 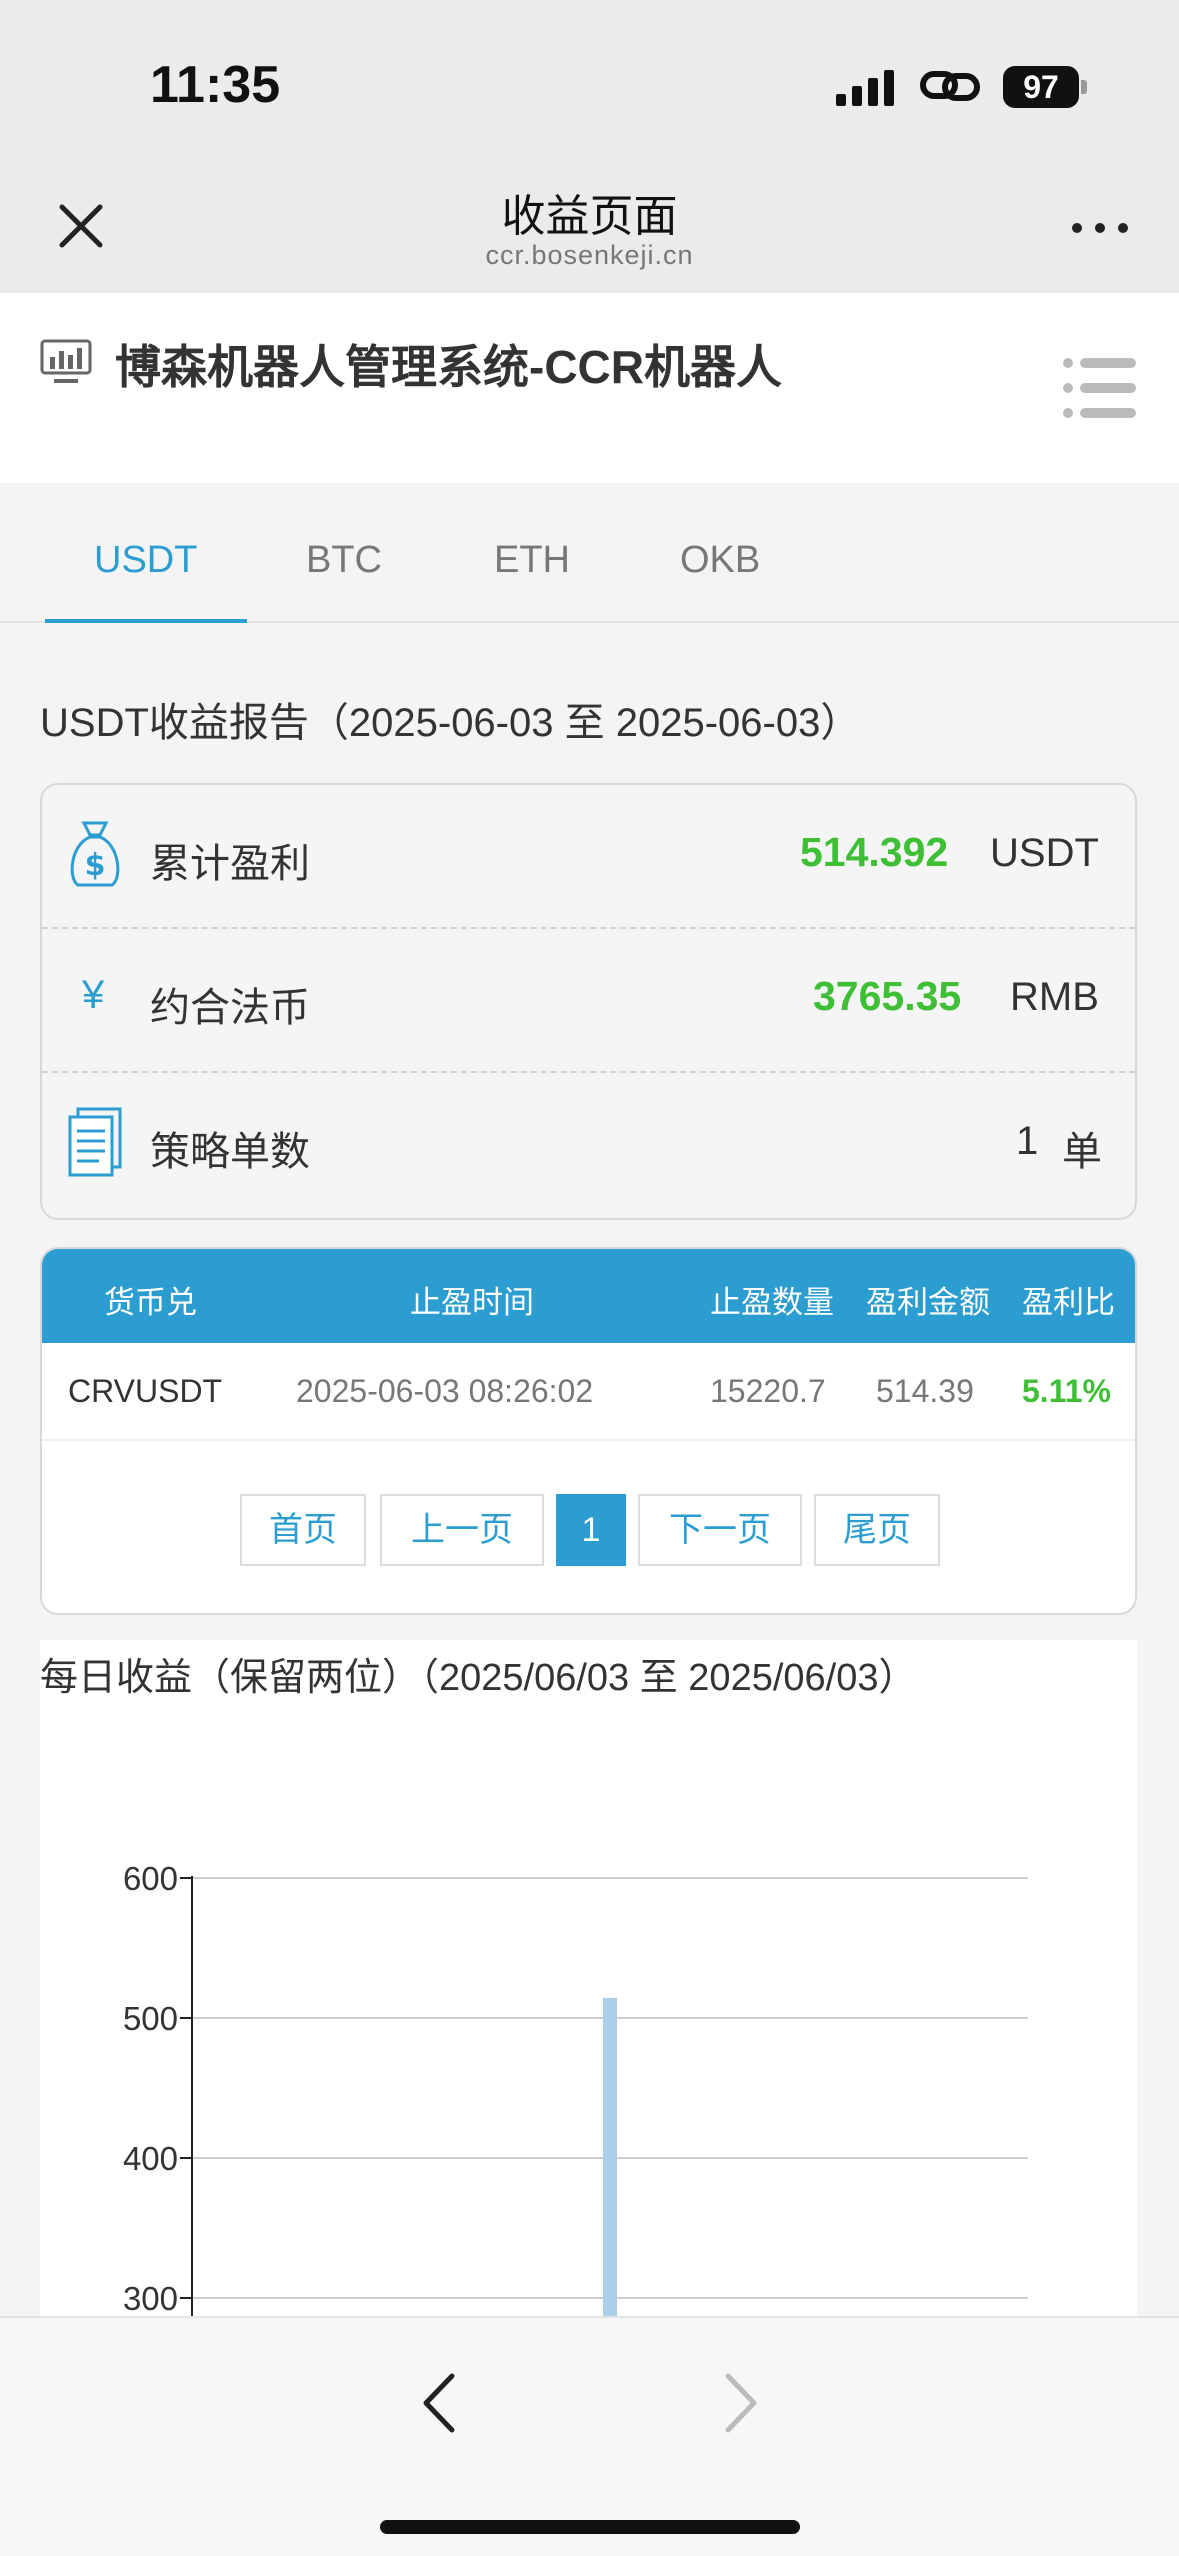 I want to click on profit-value: 514.392, so click(x=874, y=852).